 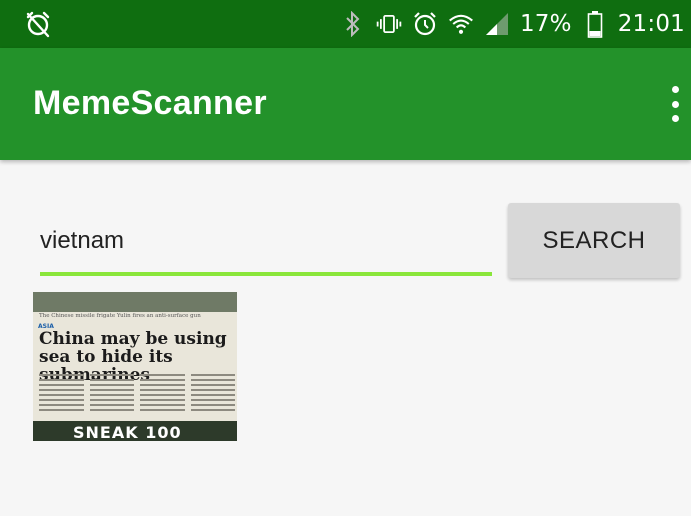 What do you see at coordinates (38, 24) in the screenshot?
I see `alarm-off-icon` at bounding box center [38, 24].